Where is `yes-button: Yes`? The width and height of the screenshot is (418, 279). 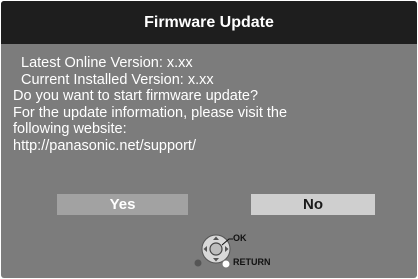 yes-button: Yes is located at coordinates (122, 204).